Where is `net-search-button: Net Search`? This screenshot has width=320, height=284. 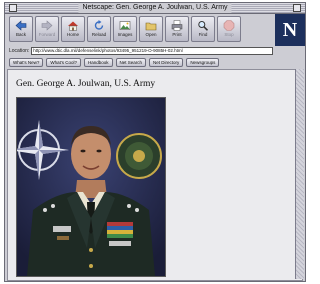
net-search-button: Net Search is located at coordinates (131, 62).